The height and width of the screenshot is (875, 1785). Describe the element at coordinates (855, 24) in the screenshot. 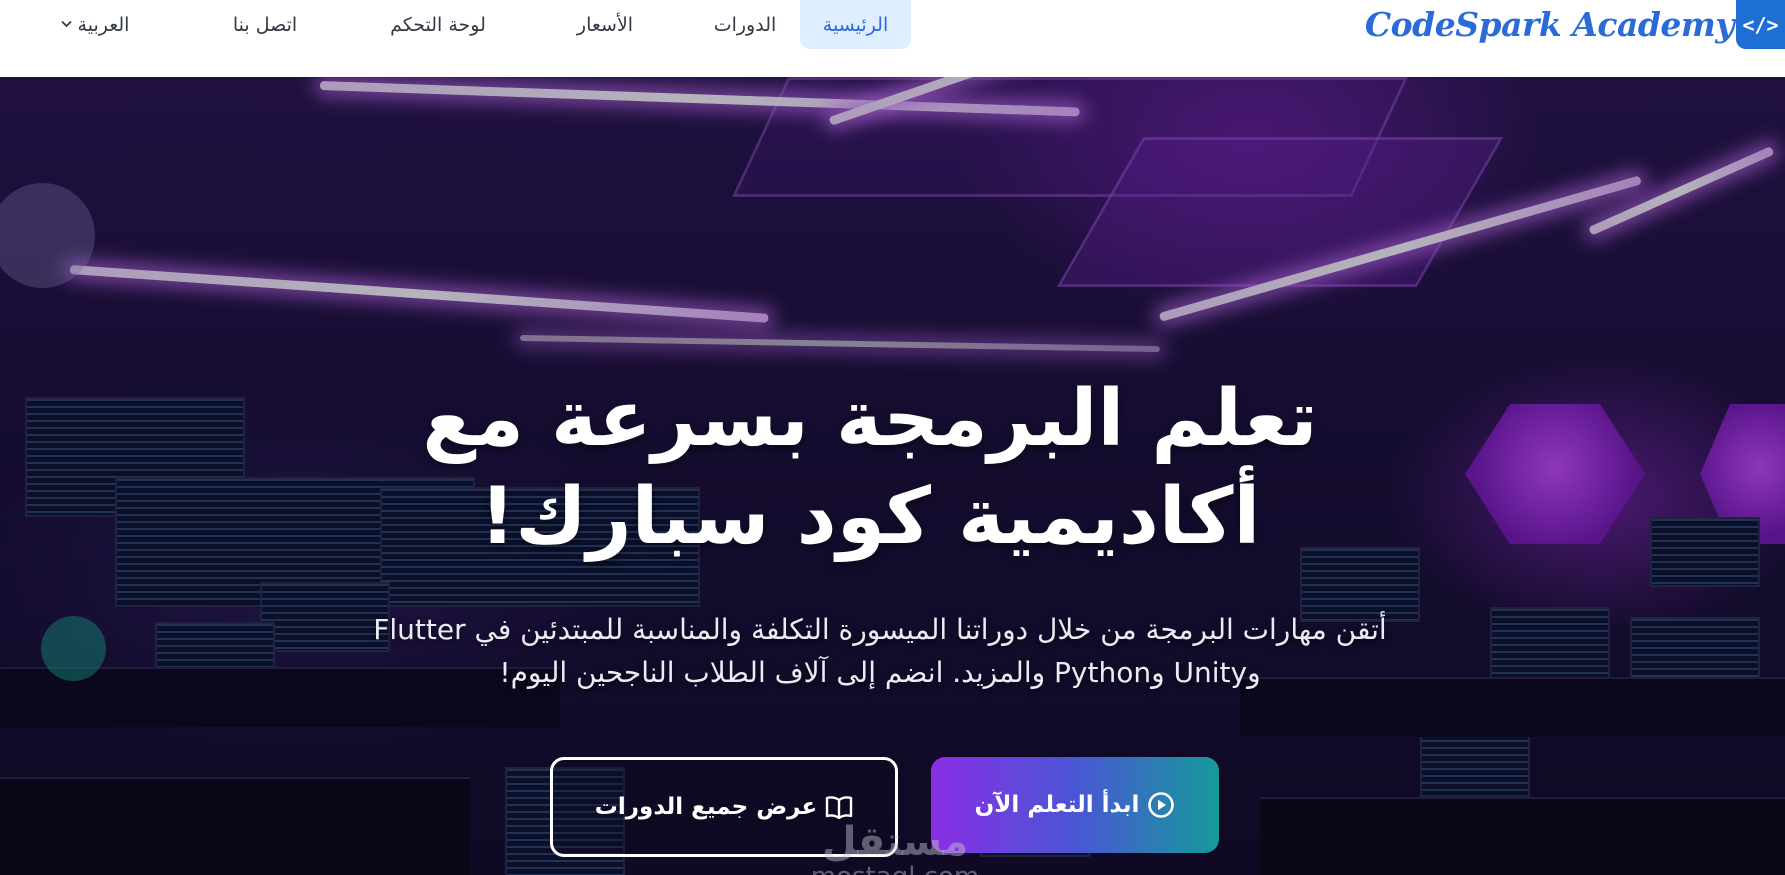

I see `nav-home: الرئيسية` at that location.